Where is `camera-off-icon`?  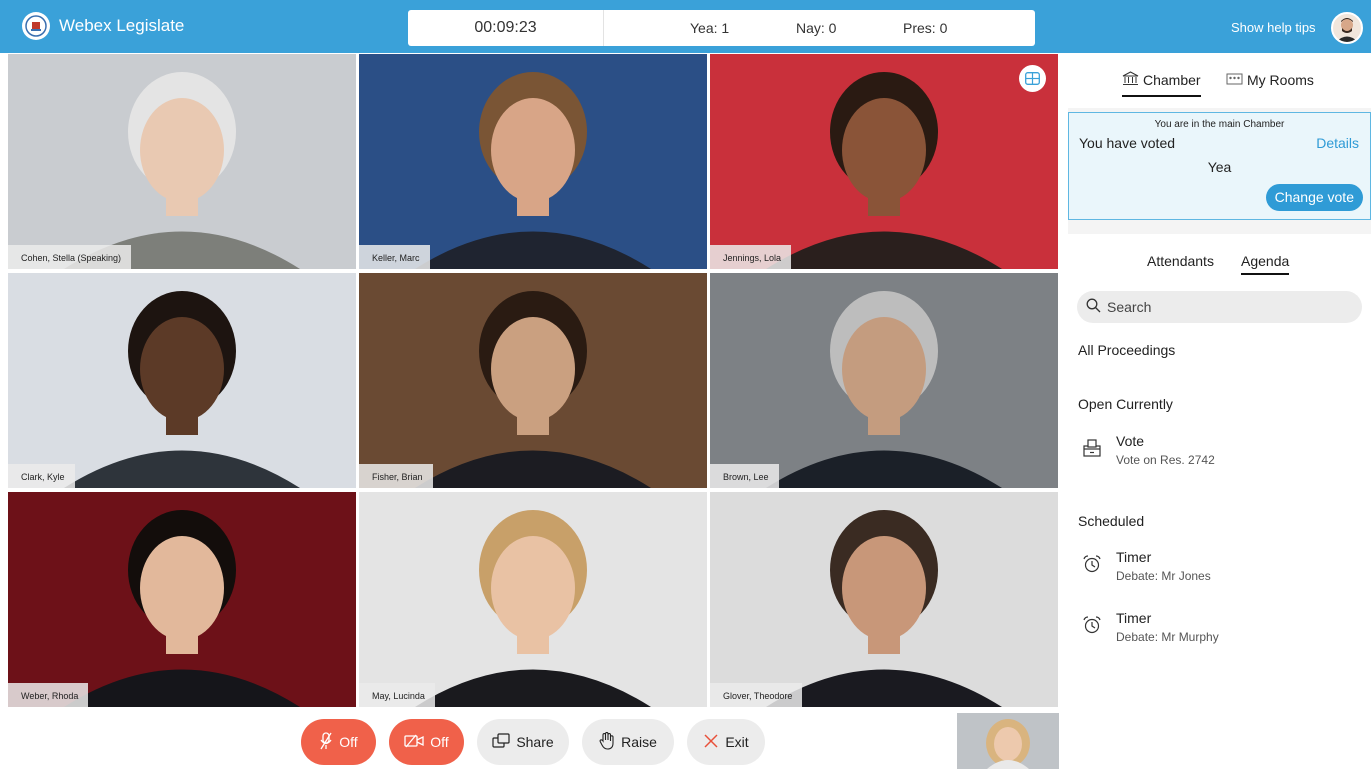
camera-off-icon is located at coordinates (414, 742).